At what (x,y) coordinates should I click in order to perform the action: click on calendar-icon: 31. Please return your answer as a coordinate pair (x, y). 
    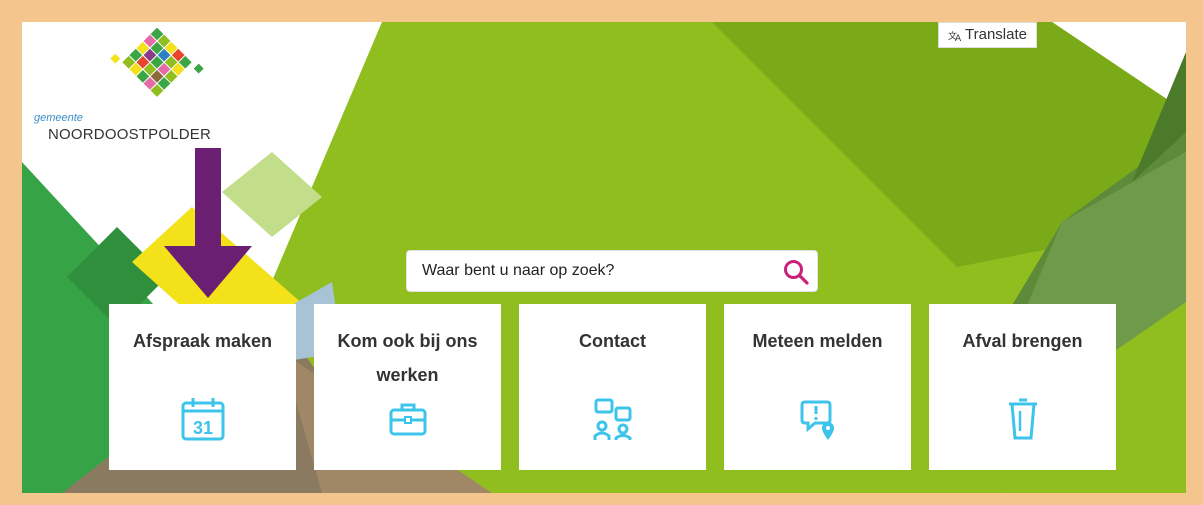
    Looking at the image, I should click on (202, 419).